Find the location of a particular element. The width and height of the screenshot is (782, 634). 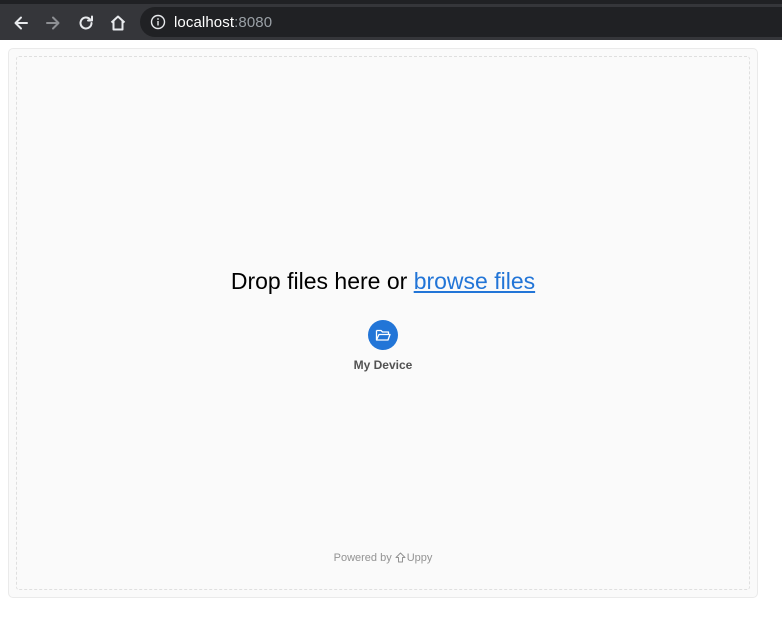

url-port: :8080 is located at coordinates (253, 22).